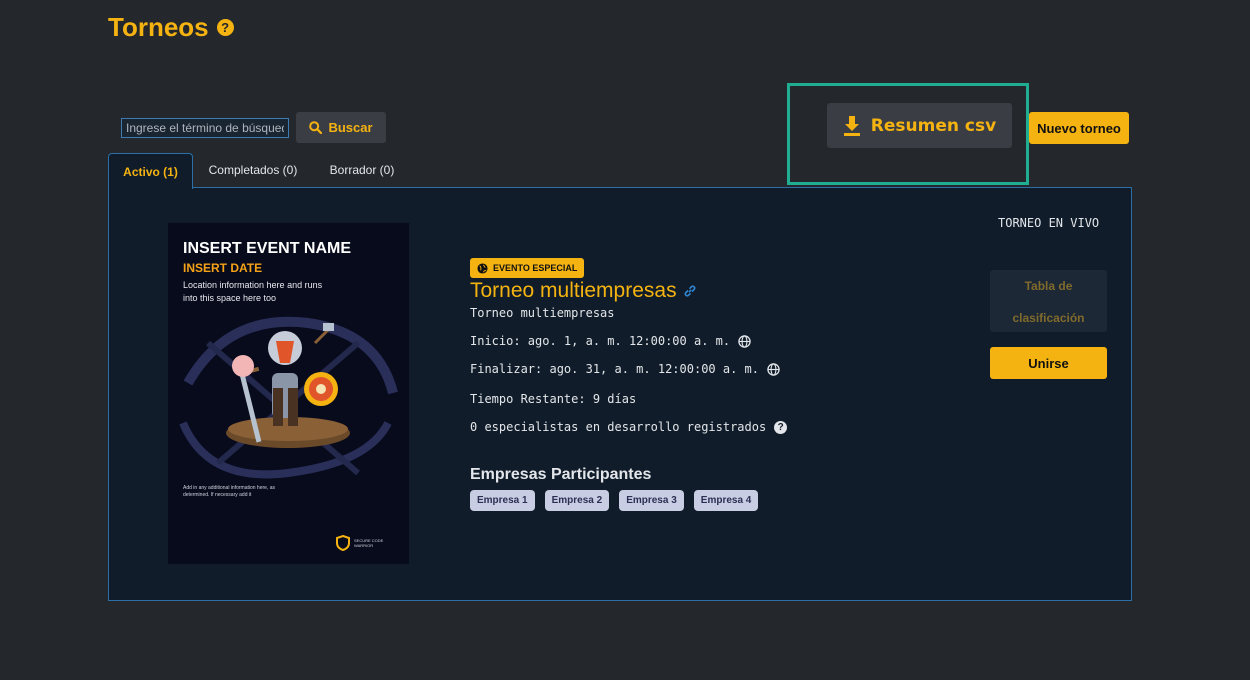 Image resolution: width=1250 pixels, height=680 pixels. Describe the element at coordinates (542, 313) in the screenshot. I see `tournament-description: Torneo multiempresas` at that location.